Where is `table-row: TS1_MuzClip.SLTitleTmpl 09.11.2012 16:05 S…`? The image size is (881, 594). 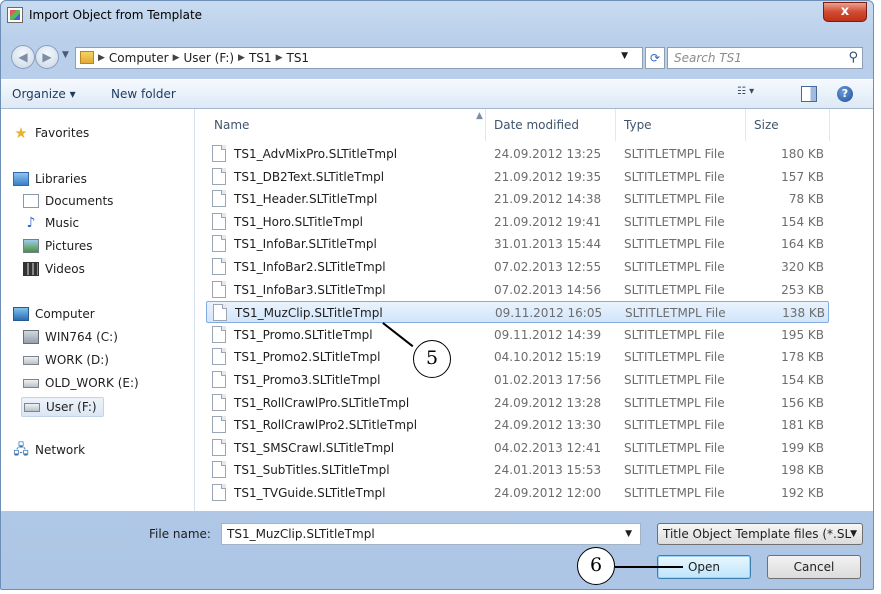 table-row: TS1_MuzClip.SLTitleTmpl 09.11.2012 16:05 S… is located at coordinates (517, 312).